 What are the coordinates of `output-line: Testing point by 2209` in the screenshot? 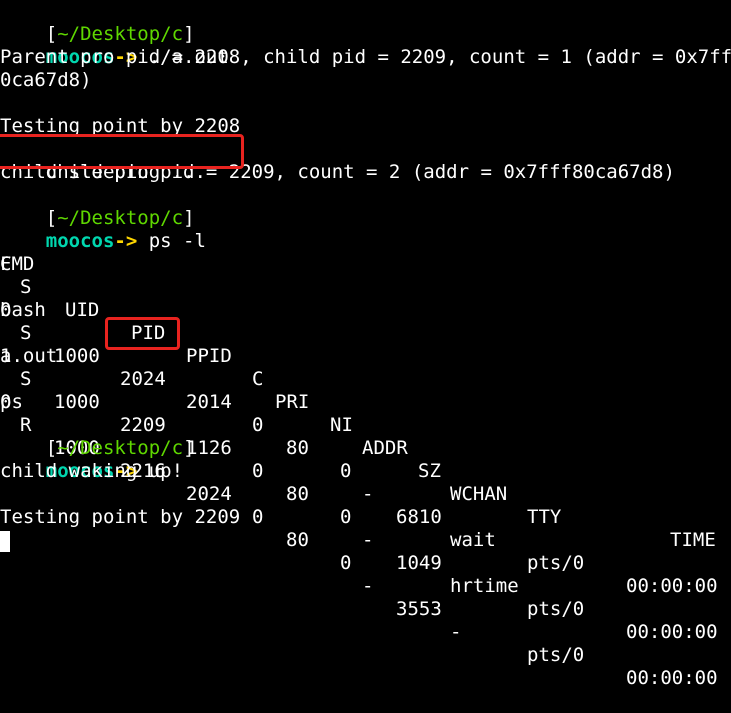 It's located at (120, 517).